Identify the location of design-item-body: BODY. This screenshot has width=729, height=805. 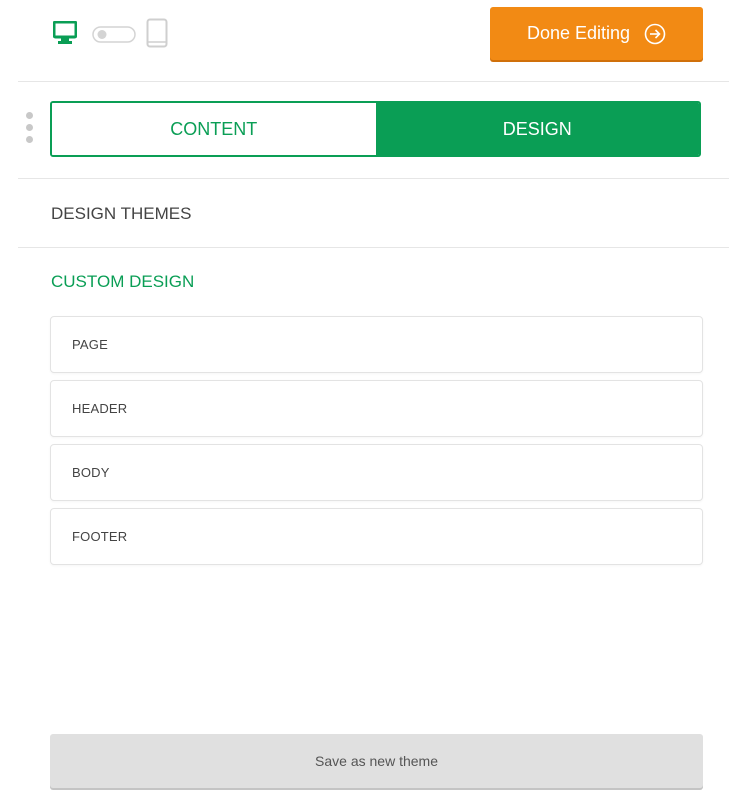
(376, 472).